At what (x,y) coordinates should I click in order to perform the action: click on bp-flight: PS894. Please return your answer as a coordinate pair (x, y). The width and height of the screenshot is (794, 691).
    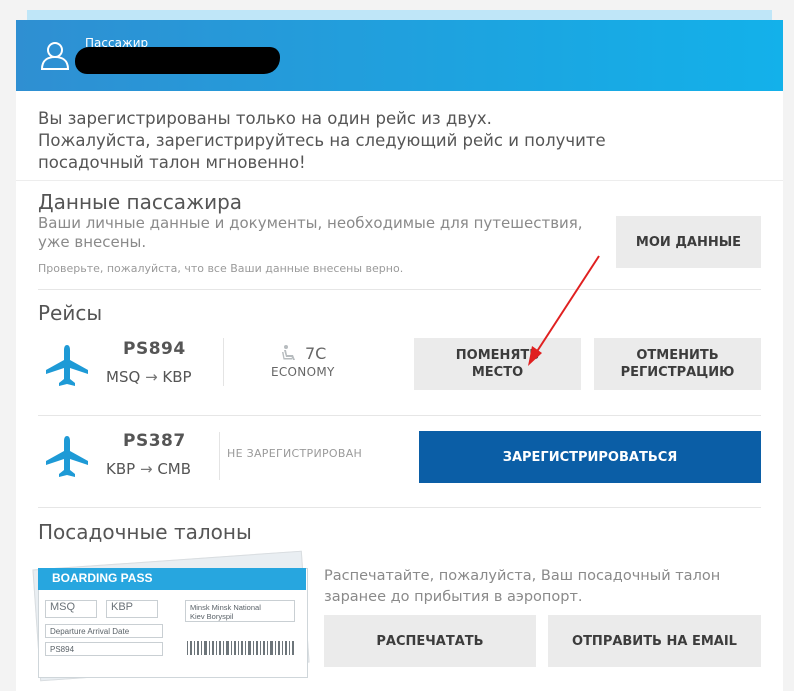
    Looking at the image, I should click on (104, 649).